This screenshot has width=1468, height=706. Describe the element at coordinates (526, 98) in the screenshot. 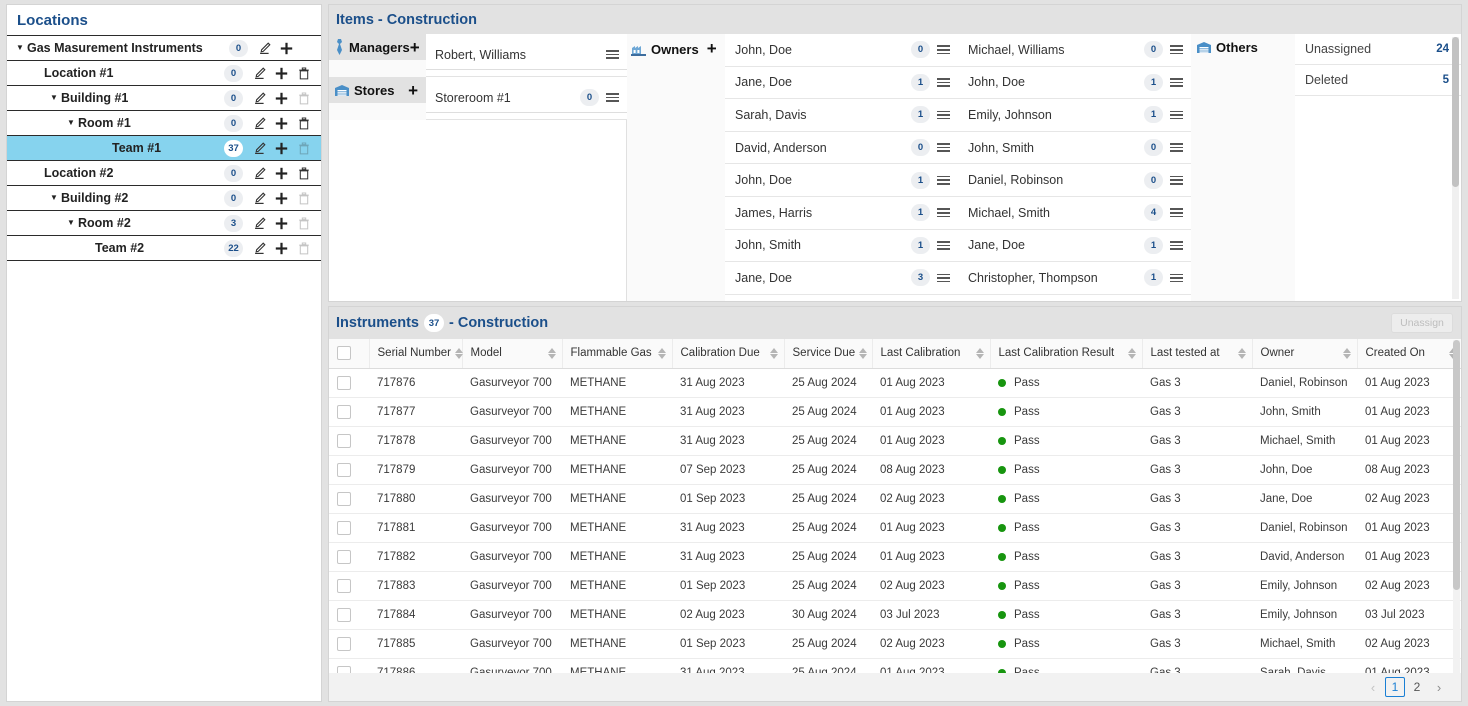

I see `store-row: Storeroom #1 0` at that location.